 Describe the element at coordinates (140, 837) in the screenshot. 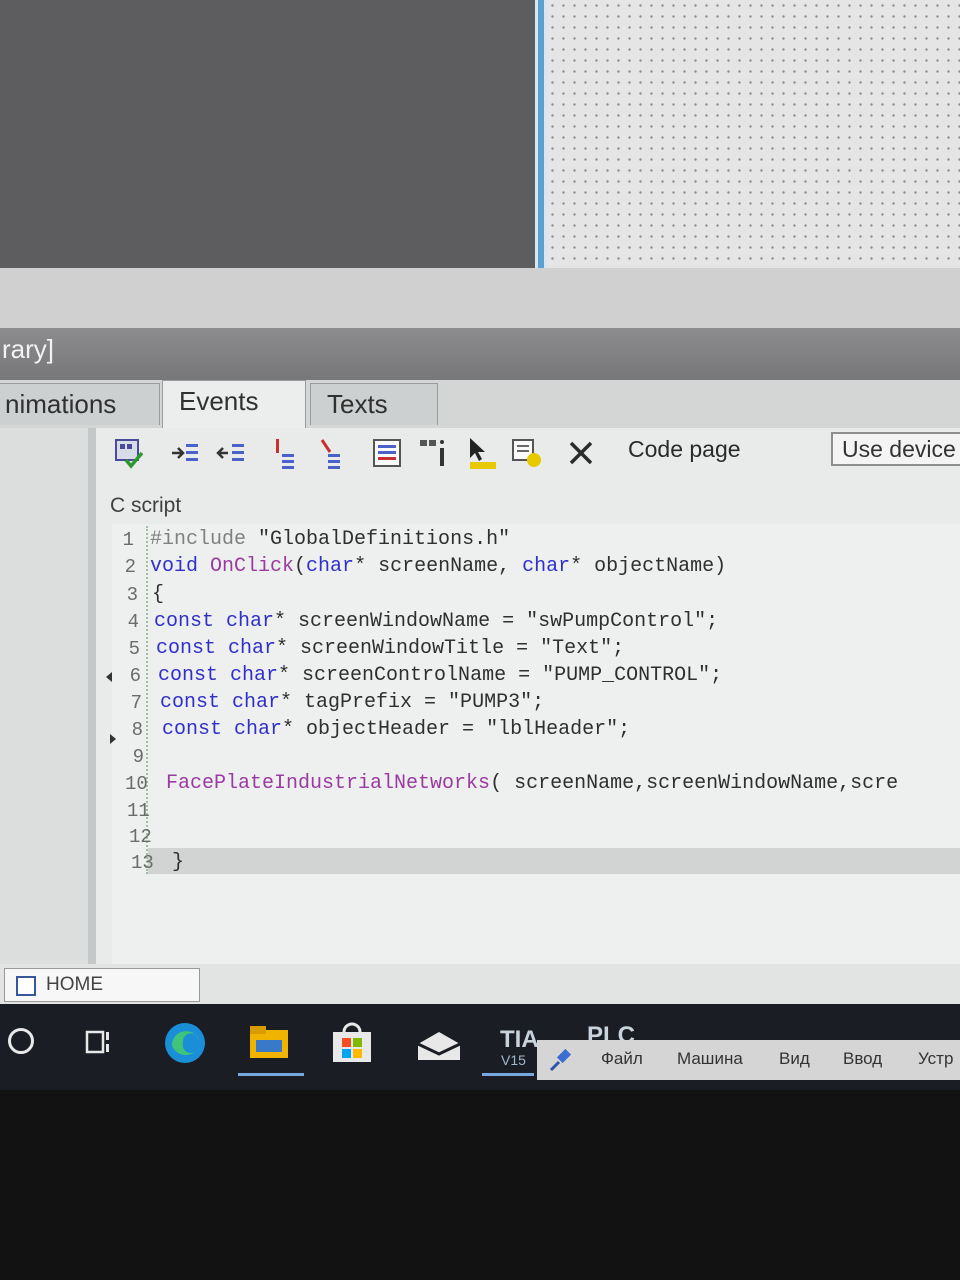

I see `line-number: 12` at that location.